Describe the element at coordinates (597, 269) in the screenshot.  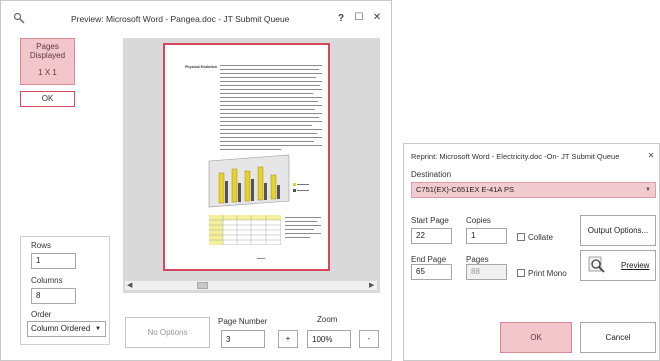
I see `magnifier-icon` at that location.